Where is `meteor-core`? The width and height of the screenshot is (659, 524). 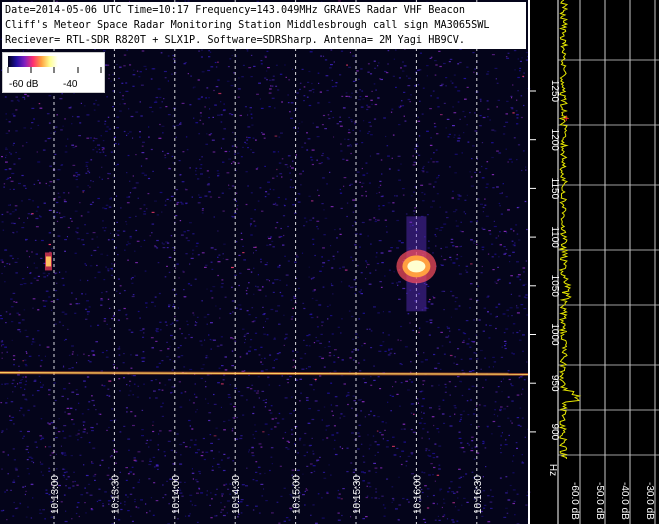 meteor-core is located at coordinates (48, 261).